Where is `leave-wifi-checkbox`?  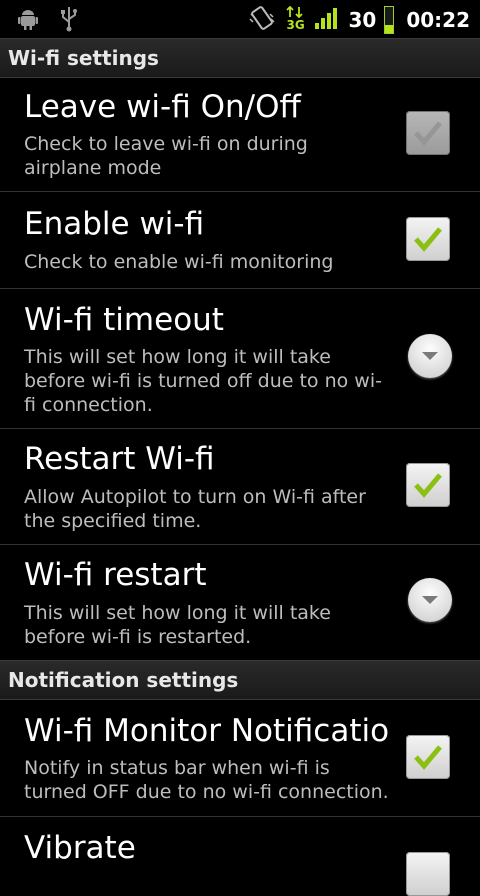
leave-wifi-checkbox is located at coordinates (428, 133).